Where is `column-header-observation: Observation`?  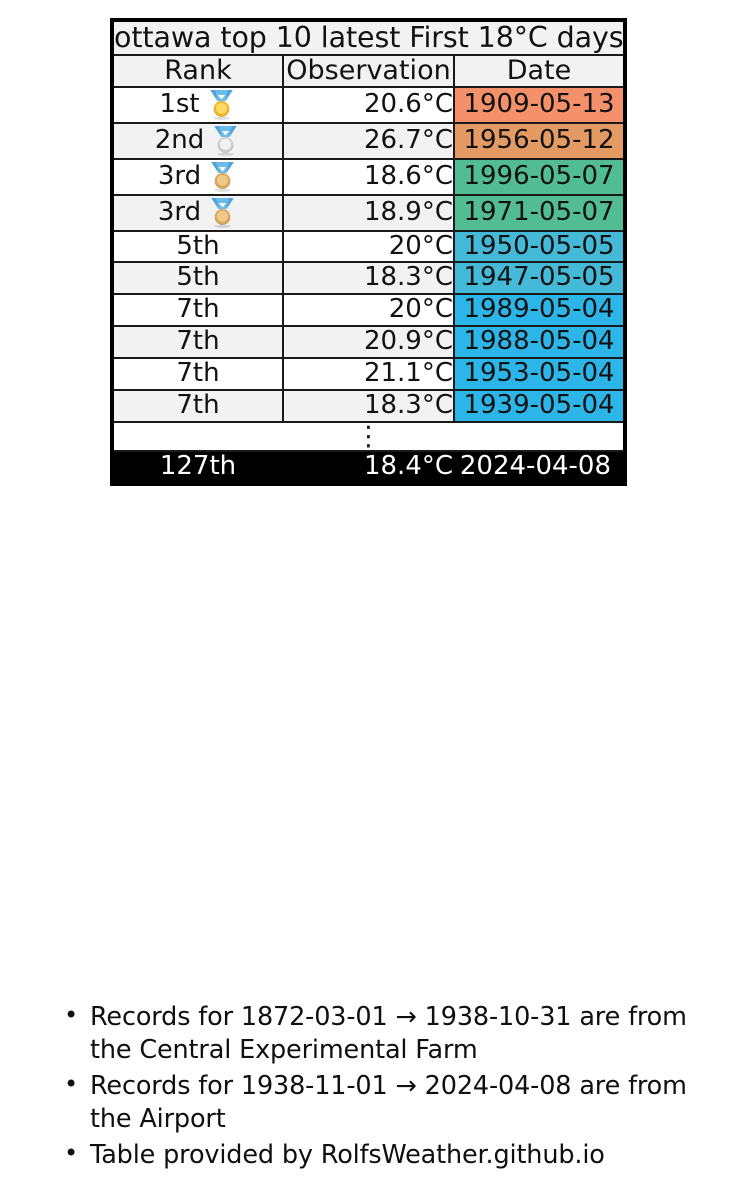 column-header-observation: Observation is located at coordinates (368, 70).